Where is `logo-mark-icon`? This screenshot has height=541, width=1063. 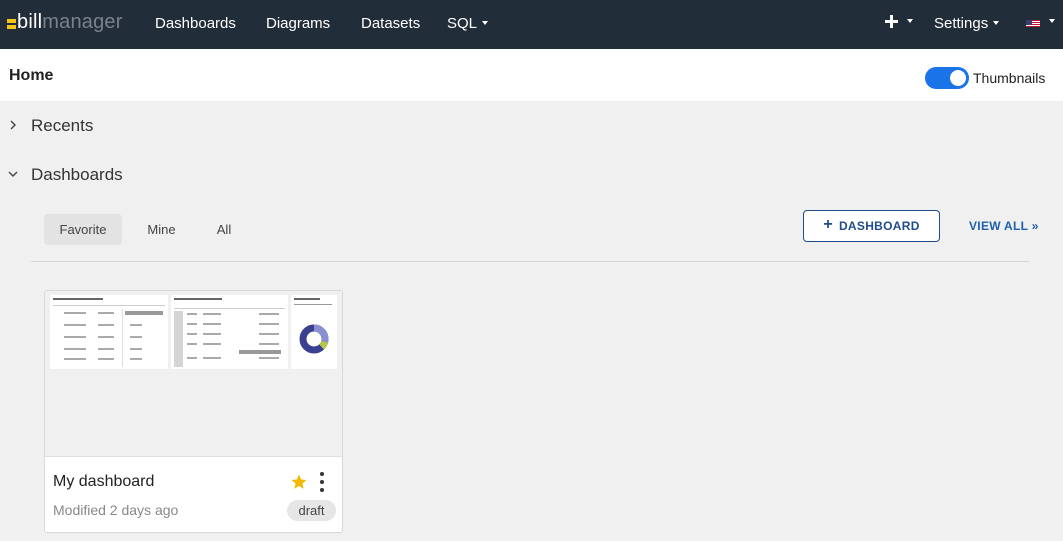 logo-mark-icon is located at coordinates (11, 23).